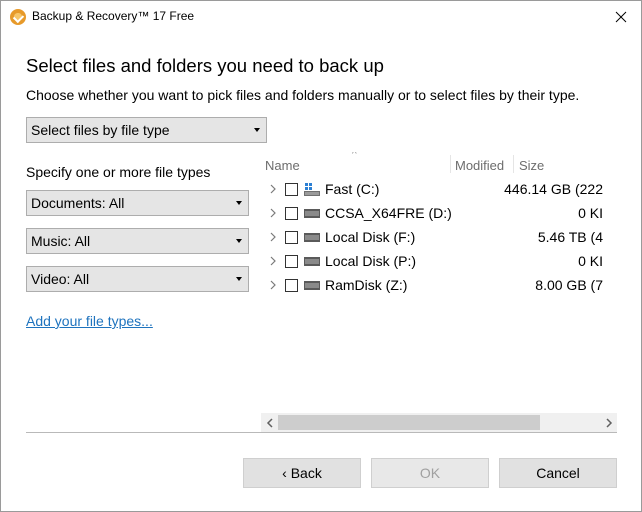 The image size is (642, 512). I want to click on file-types-label: Specify one or more file types, so click(118, 172).